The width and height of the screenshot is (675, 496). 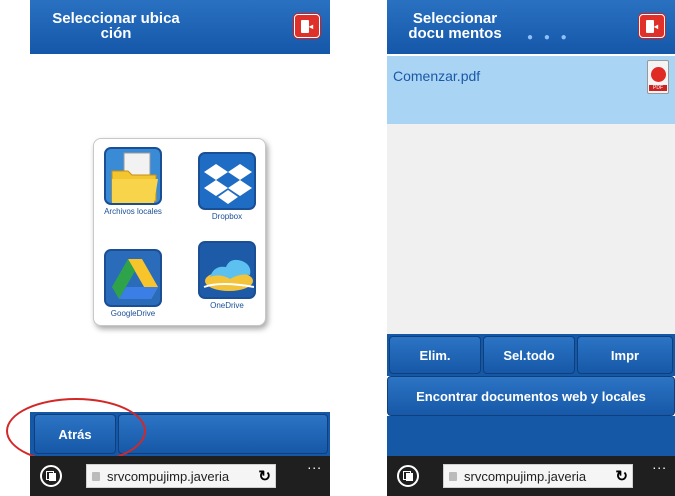 What do you see at coordinates (116, 26) in the screenshot?
I see `page-title: Seleccionar ubica ción` at bounding box center [116, 26].